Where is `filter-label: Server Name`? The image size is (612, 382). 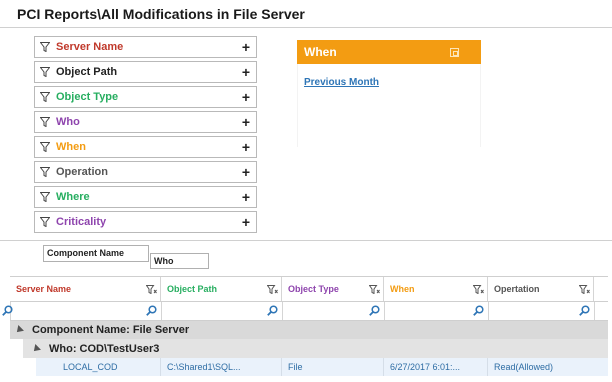
filter-label: Server Name is located at coordinates (90, 47).